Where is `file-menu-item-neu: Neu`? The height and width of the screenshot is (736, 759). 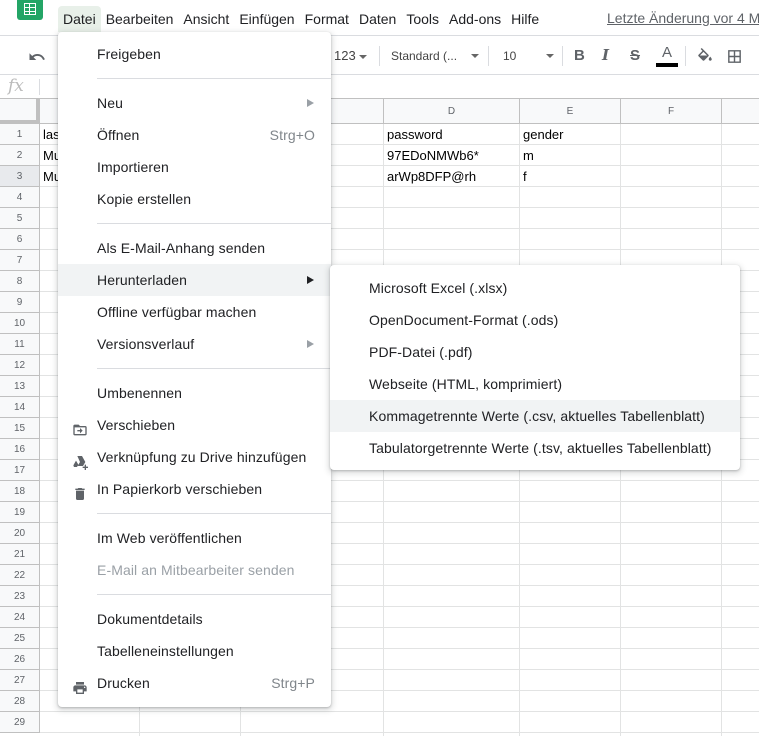
file-menu-item-neu: Neu is located at coordinates (194, 103).